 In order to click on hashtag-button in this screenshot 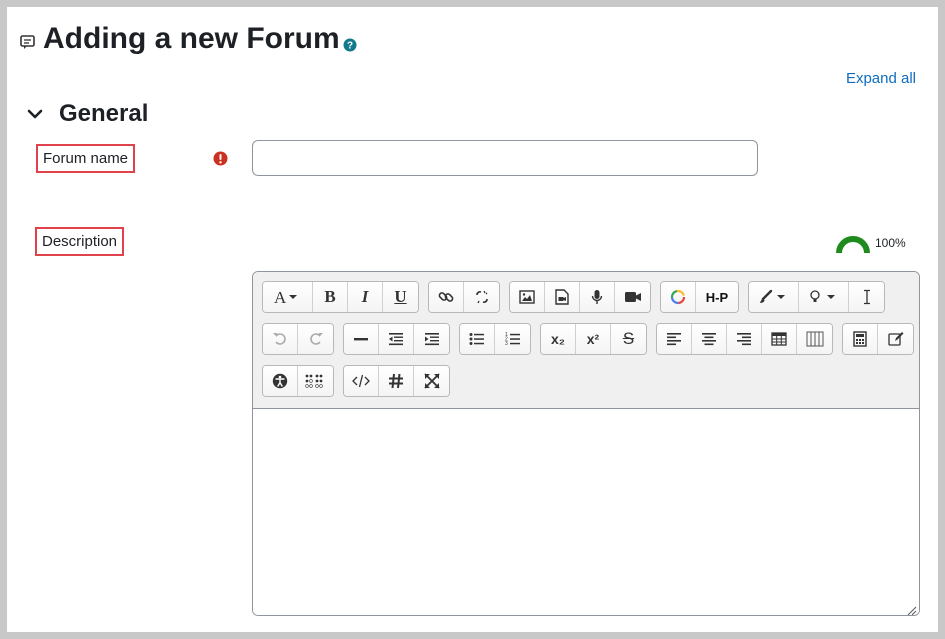, I will do `click(396, 381)`.